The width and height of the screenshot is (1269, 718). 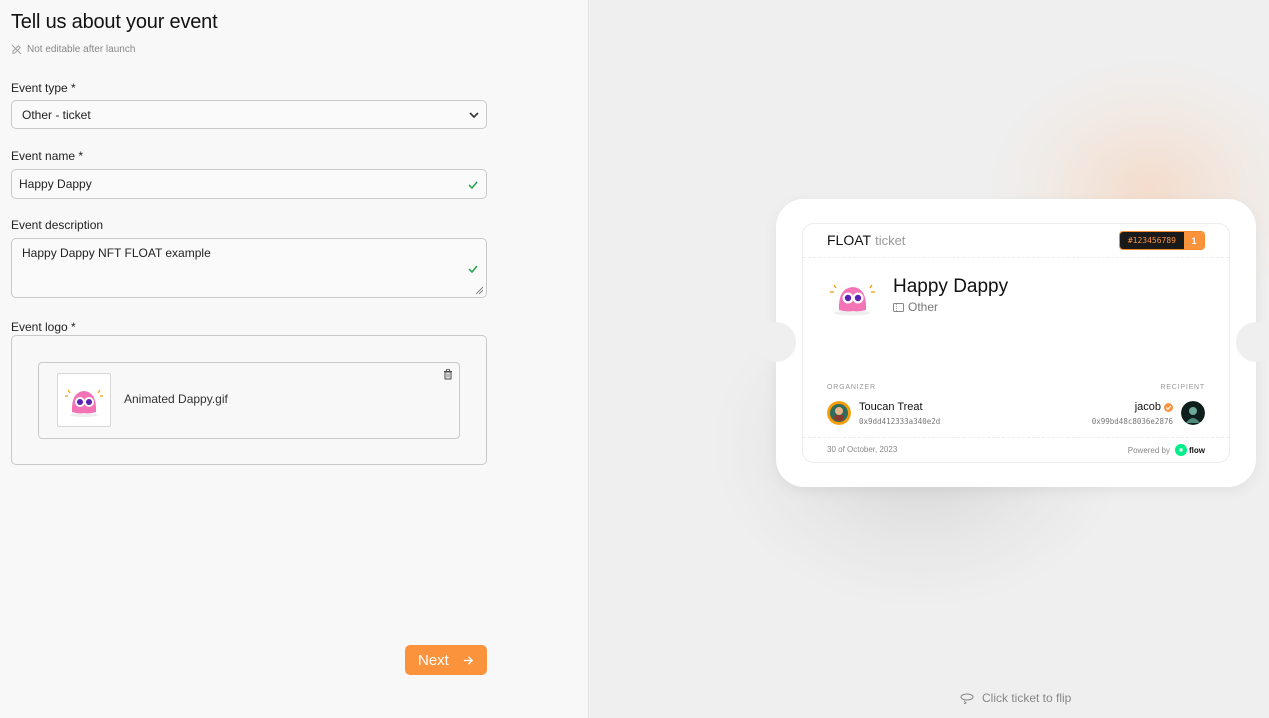 I want to click on next-button: Next, so click(x=446, y=660).